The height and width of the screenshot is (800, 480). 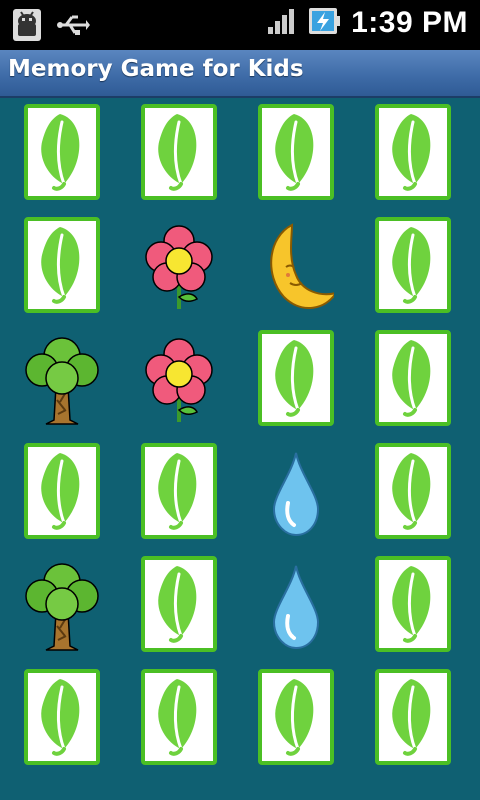 I want to click on usb-icon, so click(x=73, y=27).